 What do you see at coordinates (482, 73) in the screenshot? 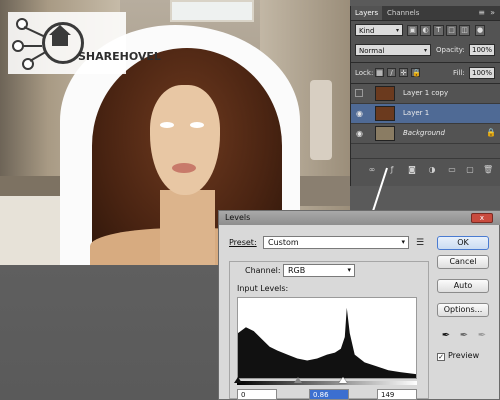
I see `fill-input: 100%` at bounding box center [482, 73].